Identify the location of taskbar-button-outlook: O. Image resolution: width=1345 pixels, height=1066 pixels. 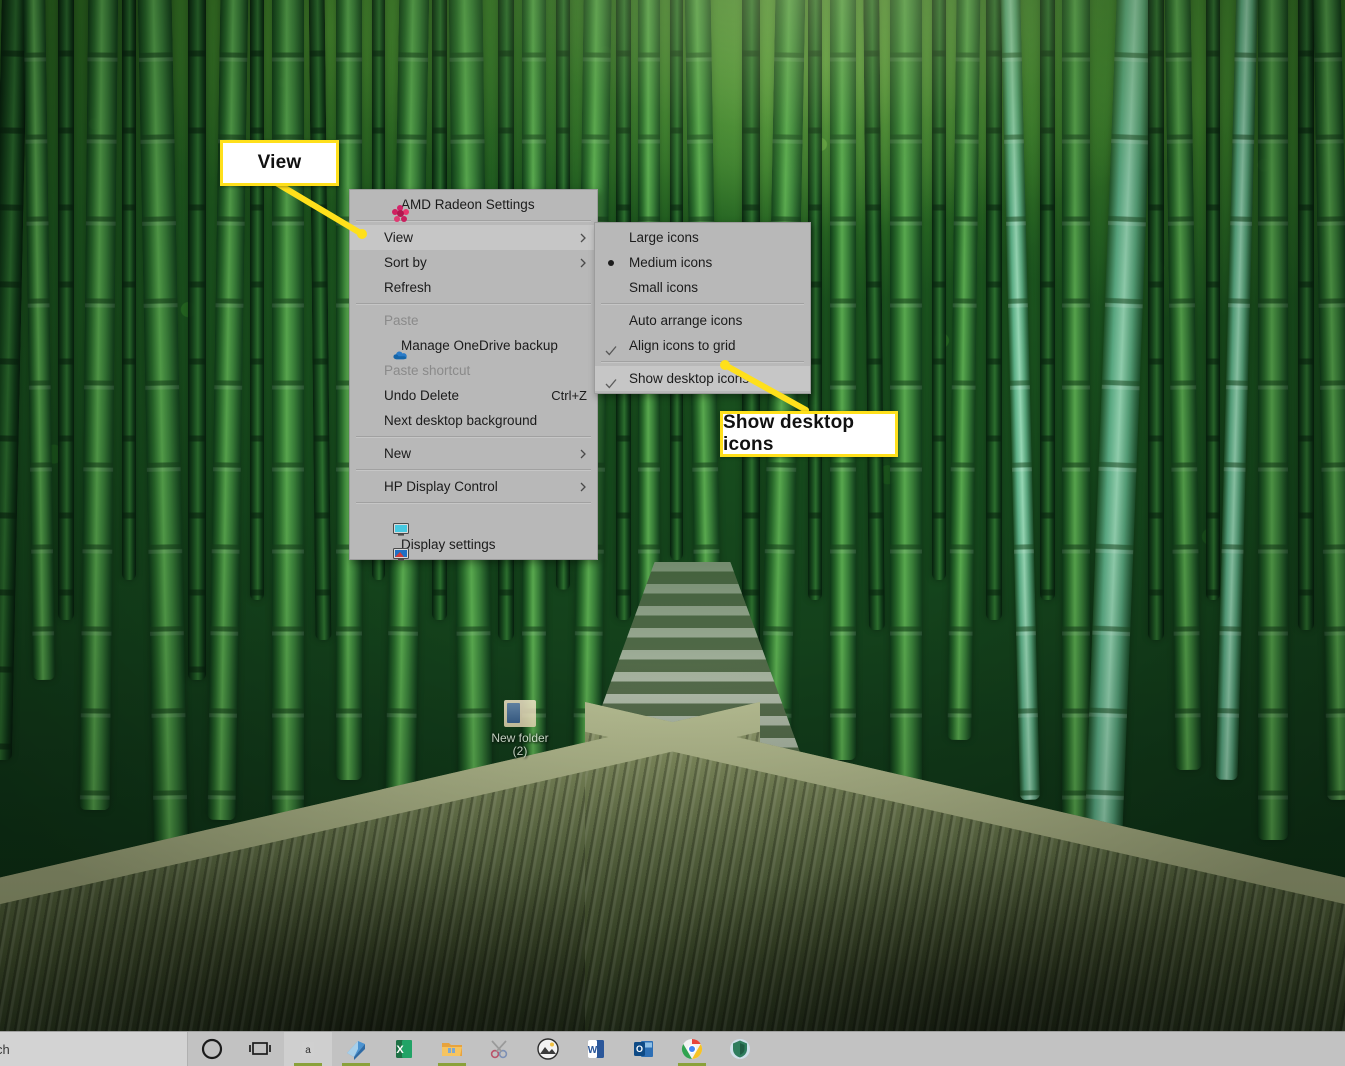
(644, 1049).